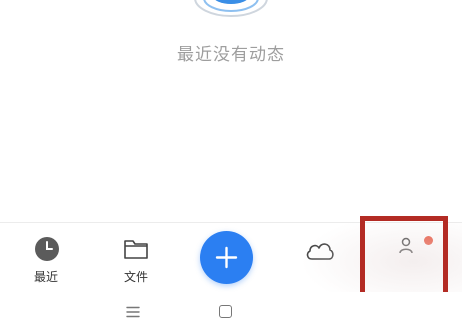 This screenshot has width=462, height=336. I want to click on system-navigation-bar, so click(231, 314).